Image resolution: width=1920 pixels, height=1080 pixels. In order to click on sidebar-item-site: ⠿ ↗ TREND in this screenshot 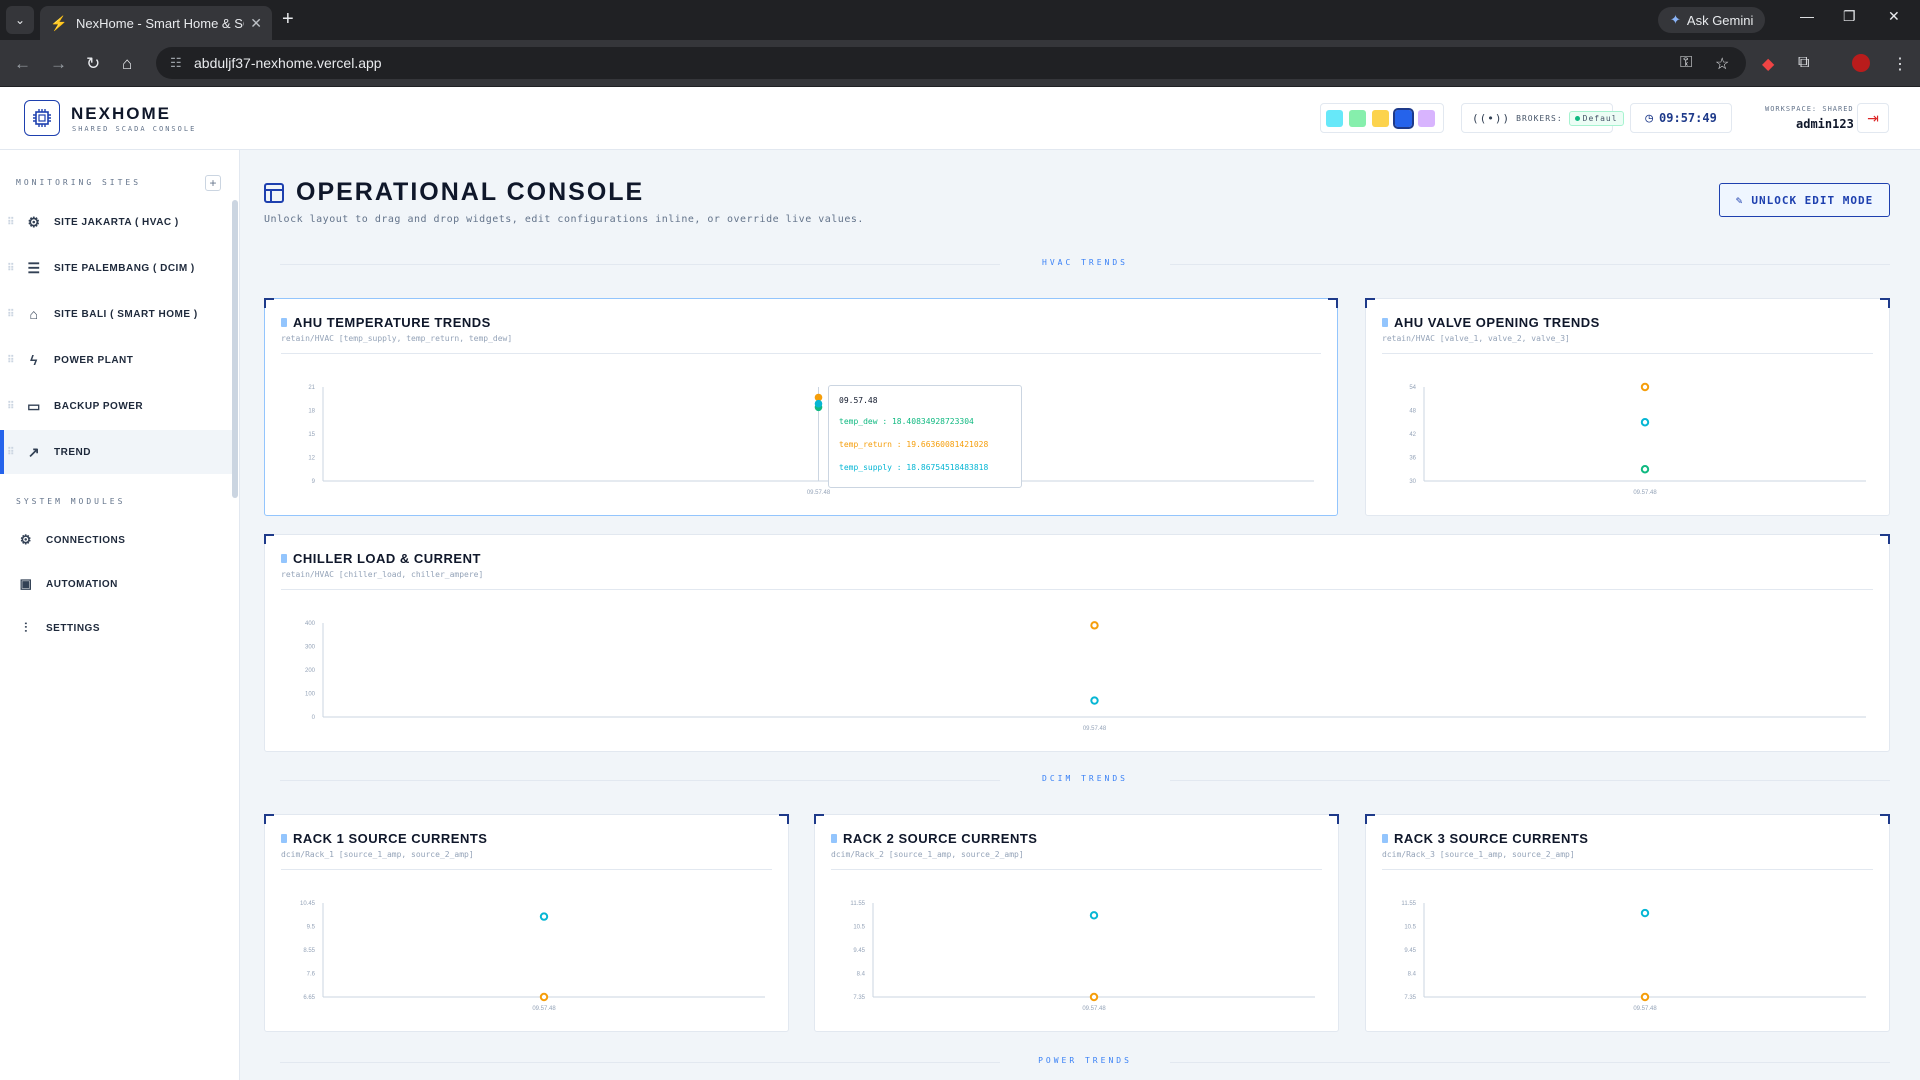, I will do `click(118, 452)`.